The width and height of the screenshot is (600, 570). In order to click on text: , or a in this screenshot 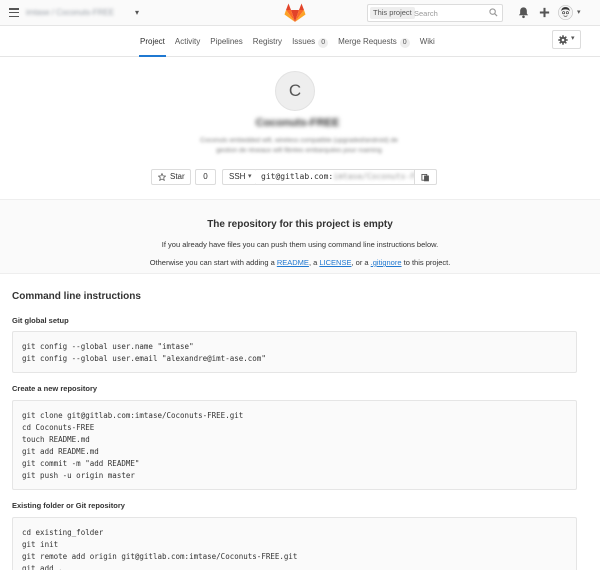, I will do `click(361, 262)`.